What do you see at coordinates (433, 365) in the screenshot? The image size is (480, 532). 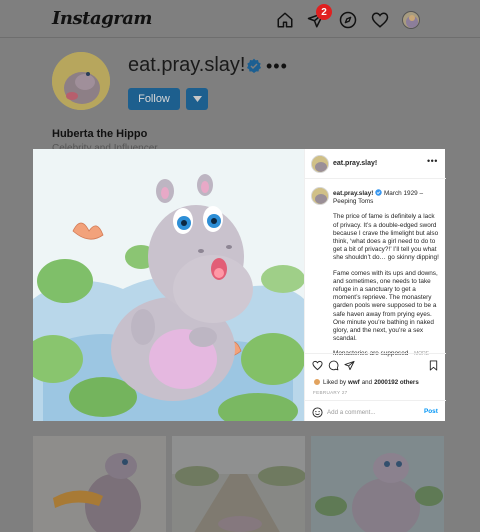 I see `bookmark-icon` at bounding box center [433, 365].